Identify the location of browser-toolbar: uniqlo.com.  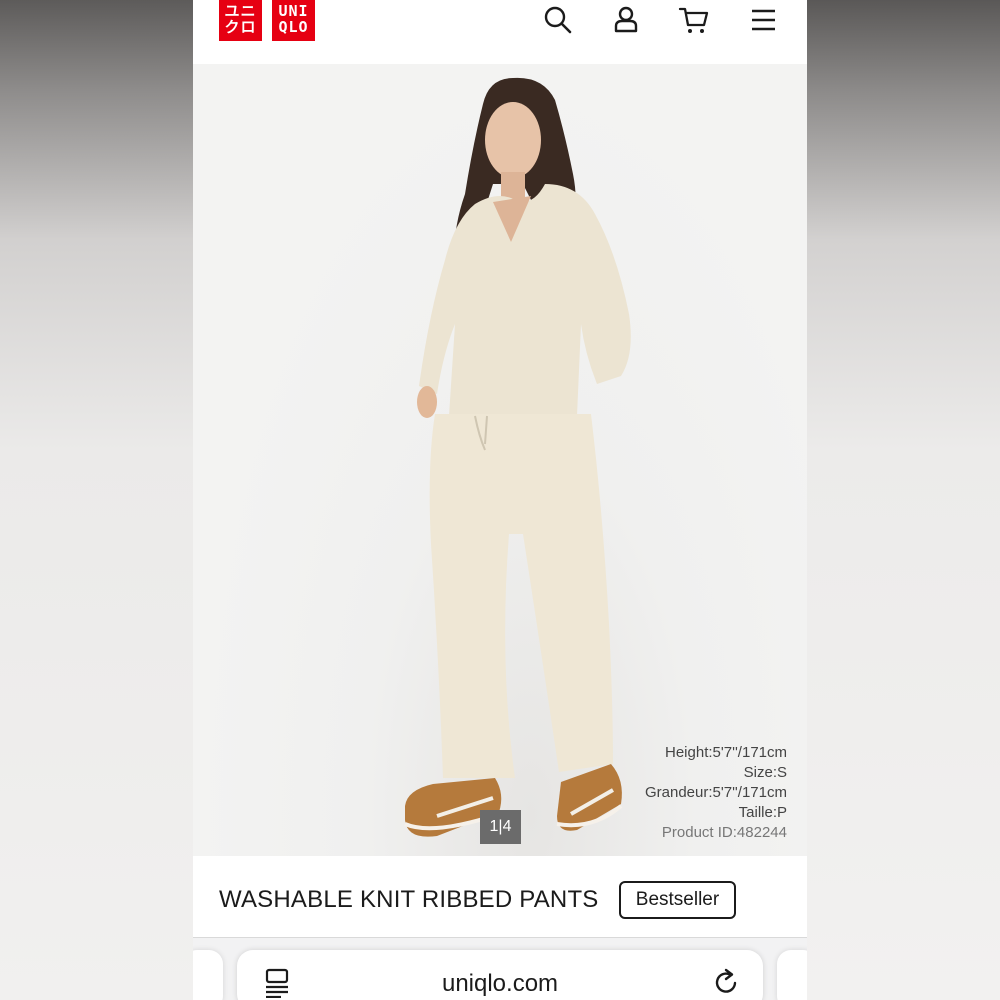
(500, 969).